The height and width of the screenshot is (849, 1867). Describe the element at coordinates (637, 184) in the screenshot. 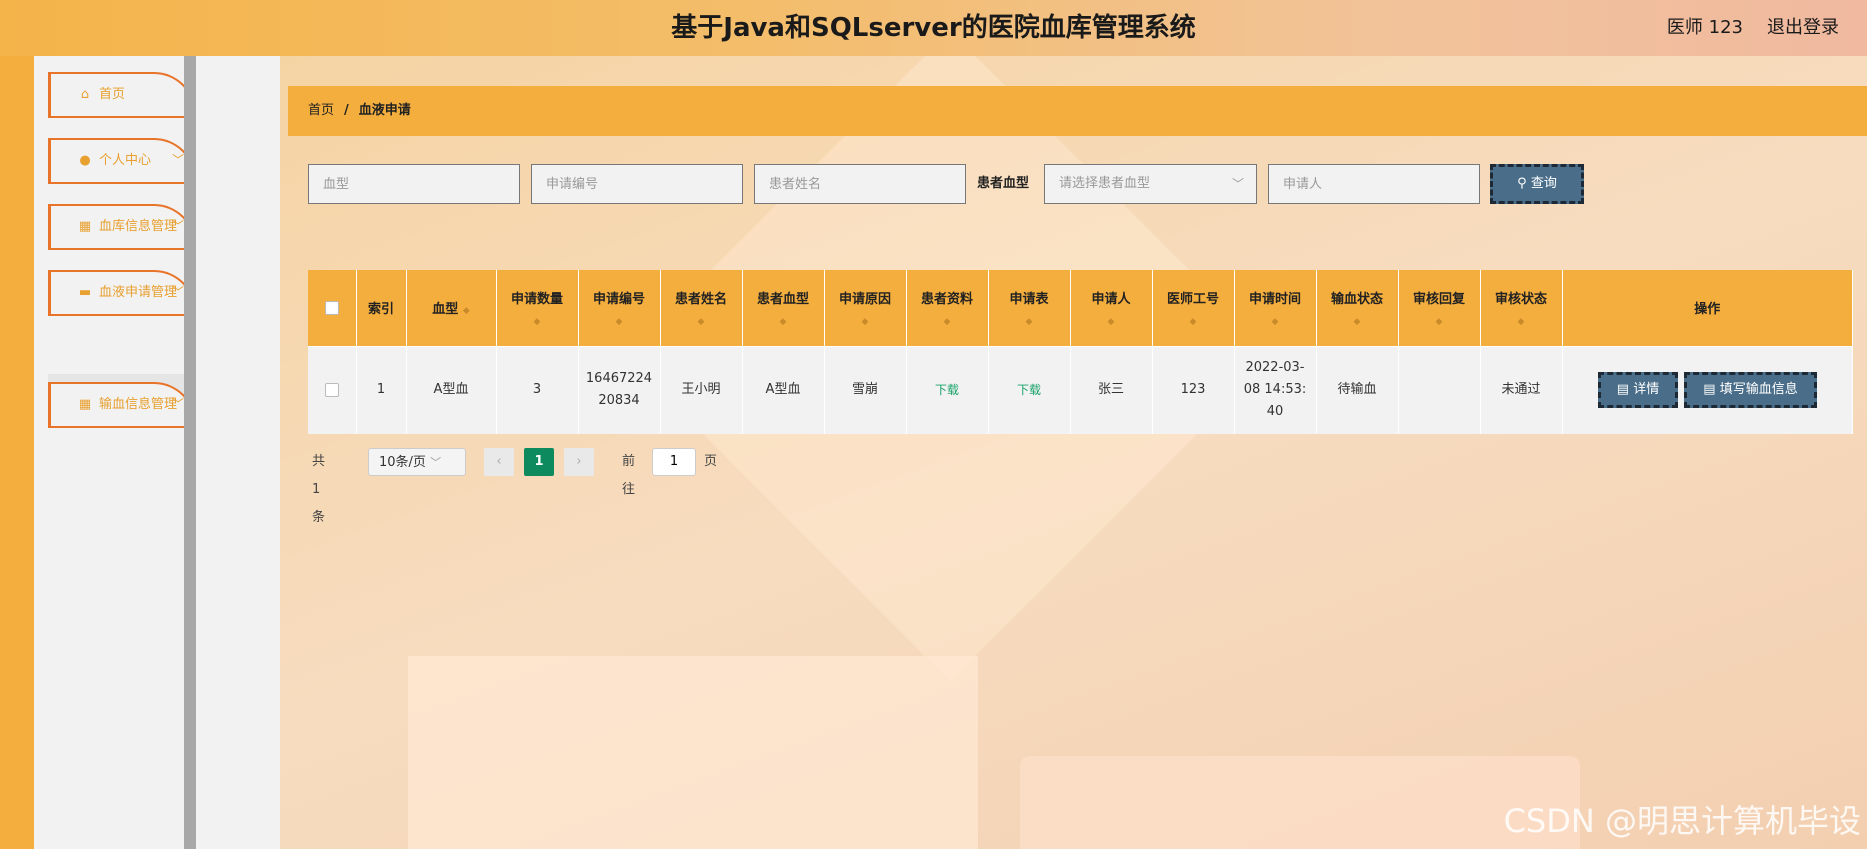

I see `apply-no-input` at that location.